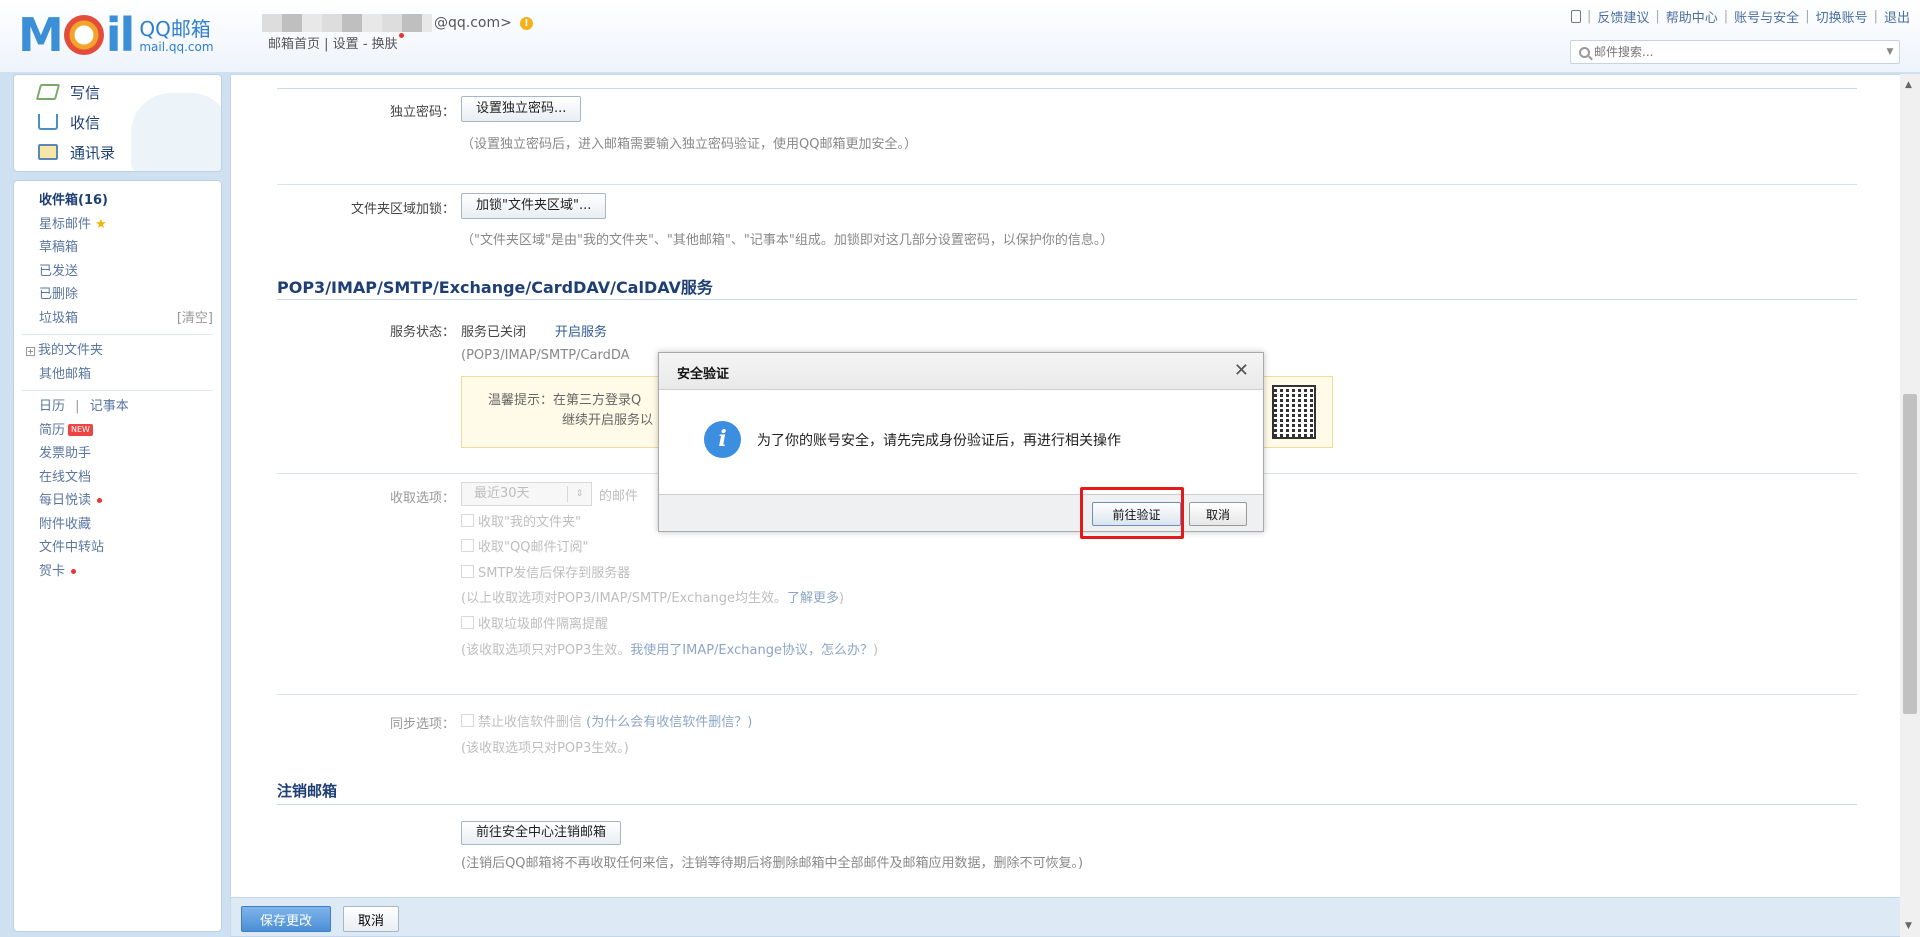 Image resolution: width=1920 pixels, height=937 pixels. What do you see at coordinates (101, 224) in the screenshot?
I see `star-icon: ★` at bounding box center [101, 224].